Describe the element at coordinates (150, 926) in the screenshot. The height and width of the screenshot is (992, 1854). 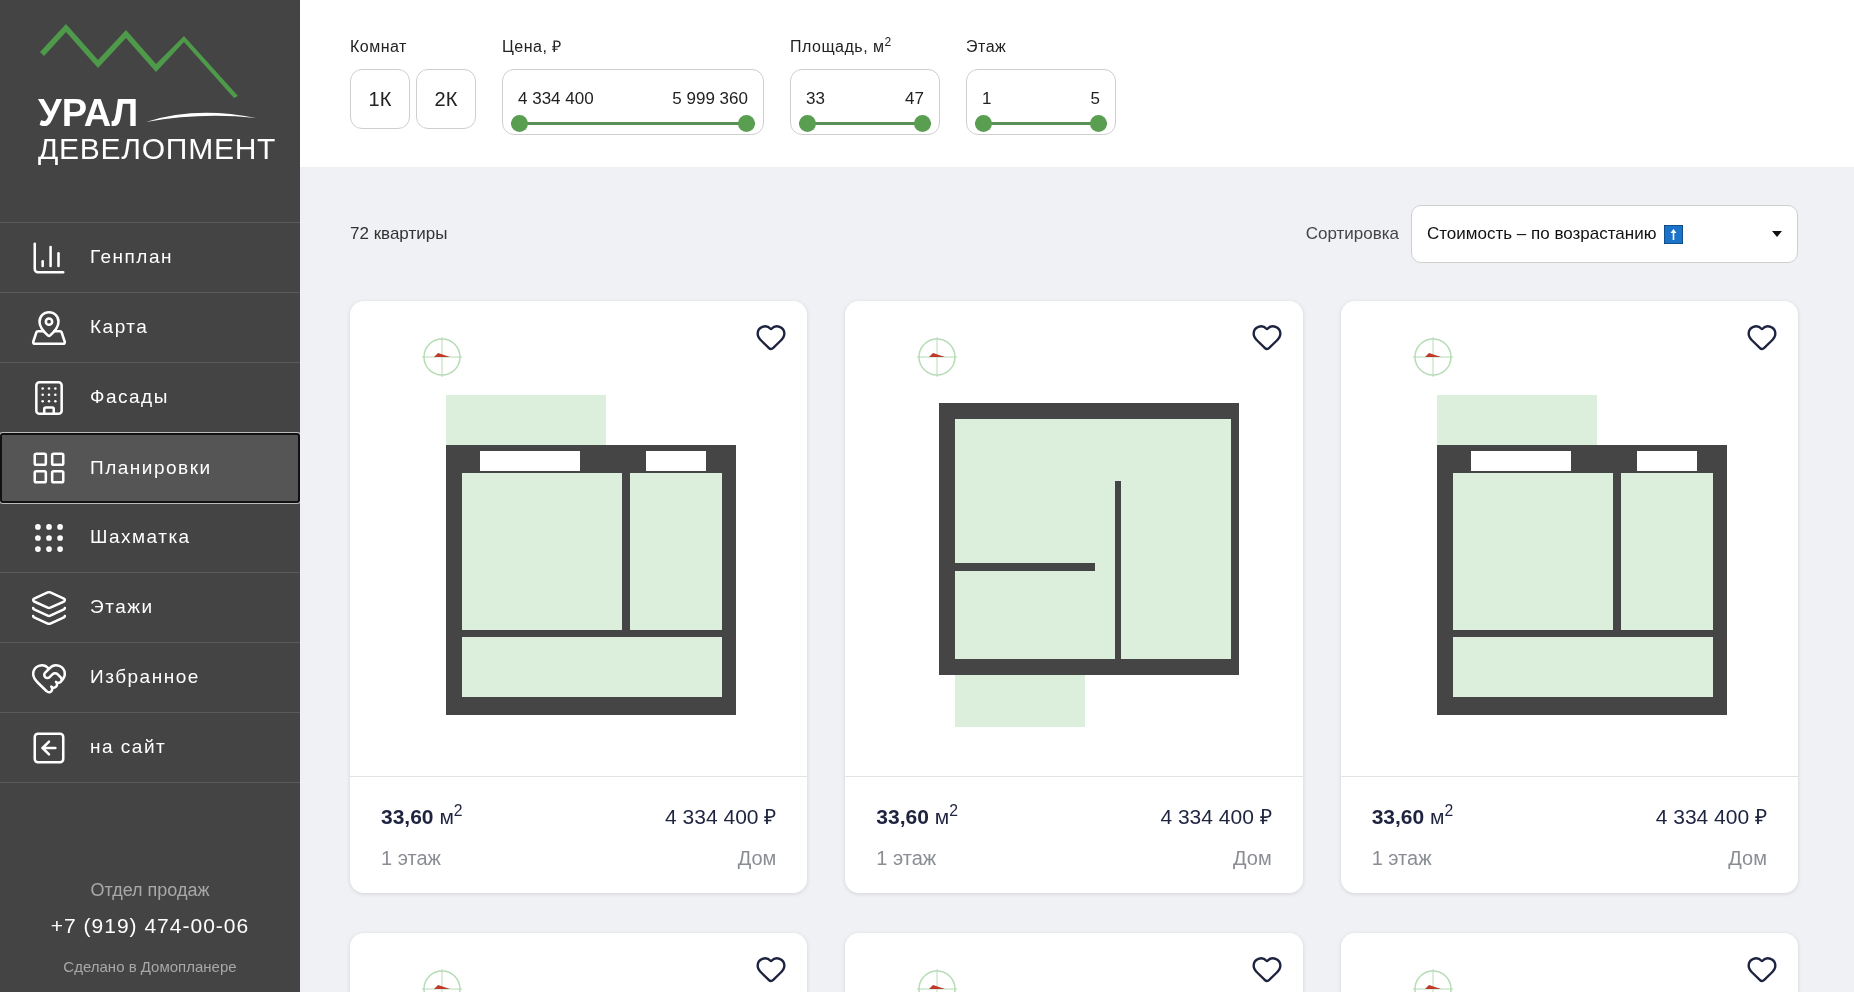
I see `phone-number: +7 (919) 474-00-06` at that location.